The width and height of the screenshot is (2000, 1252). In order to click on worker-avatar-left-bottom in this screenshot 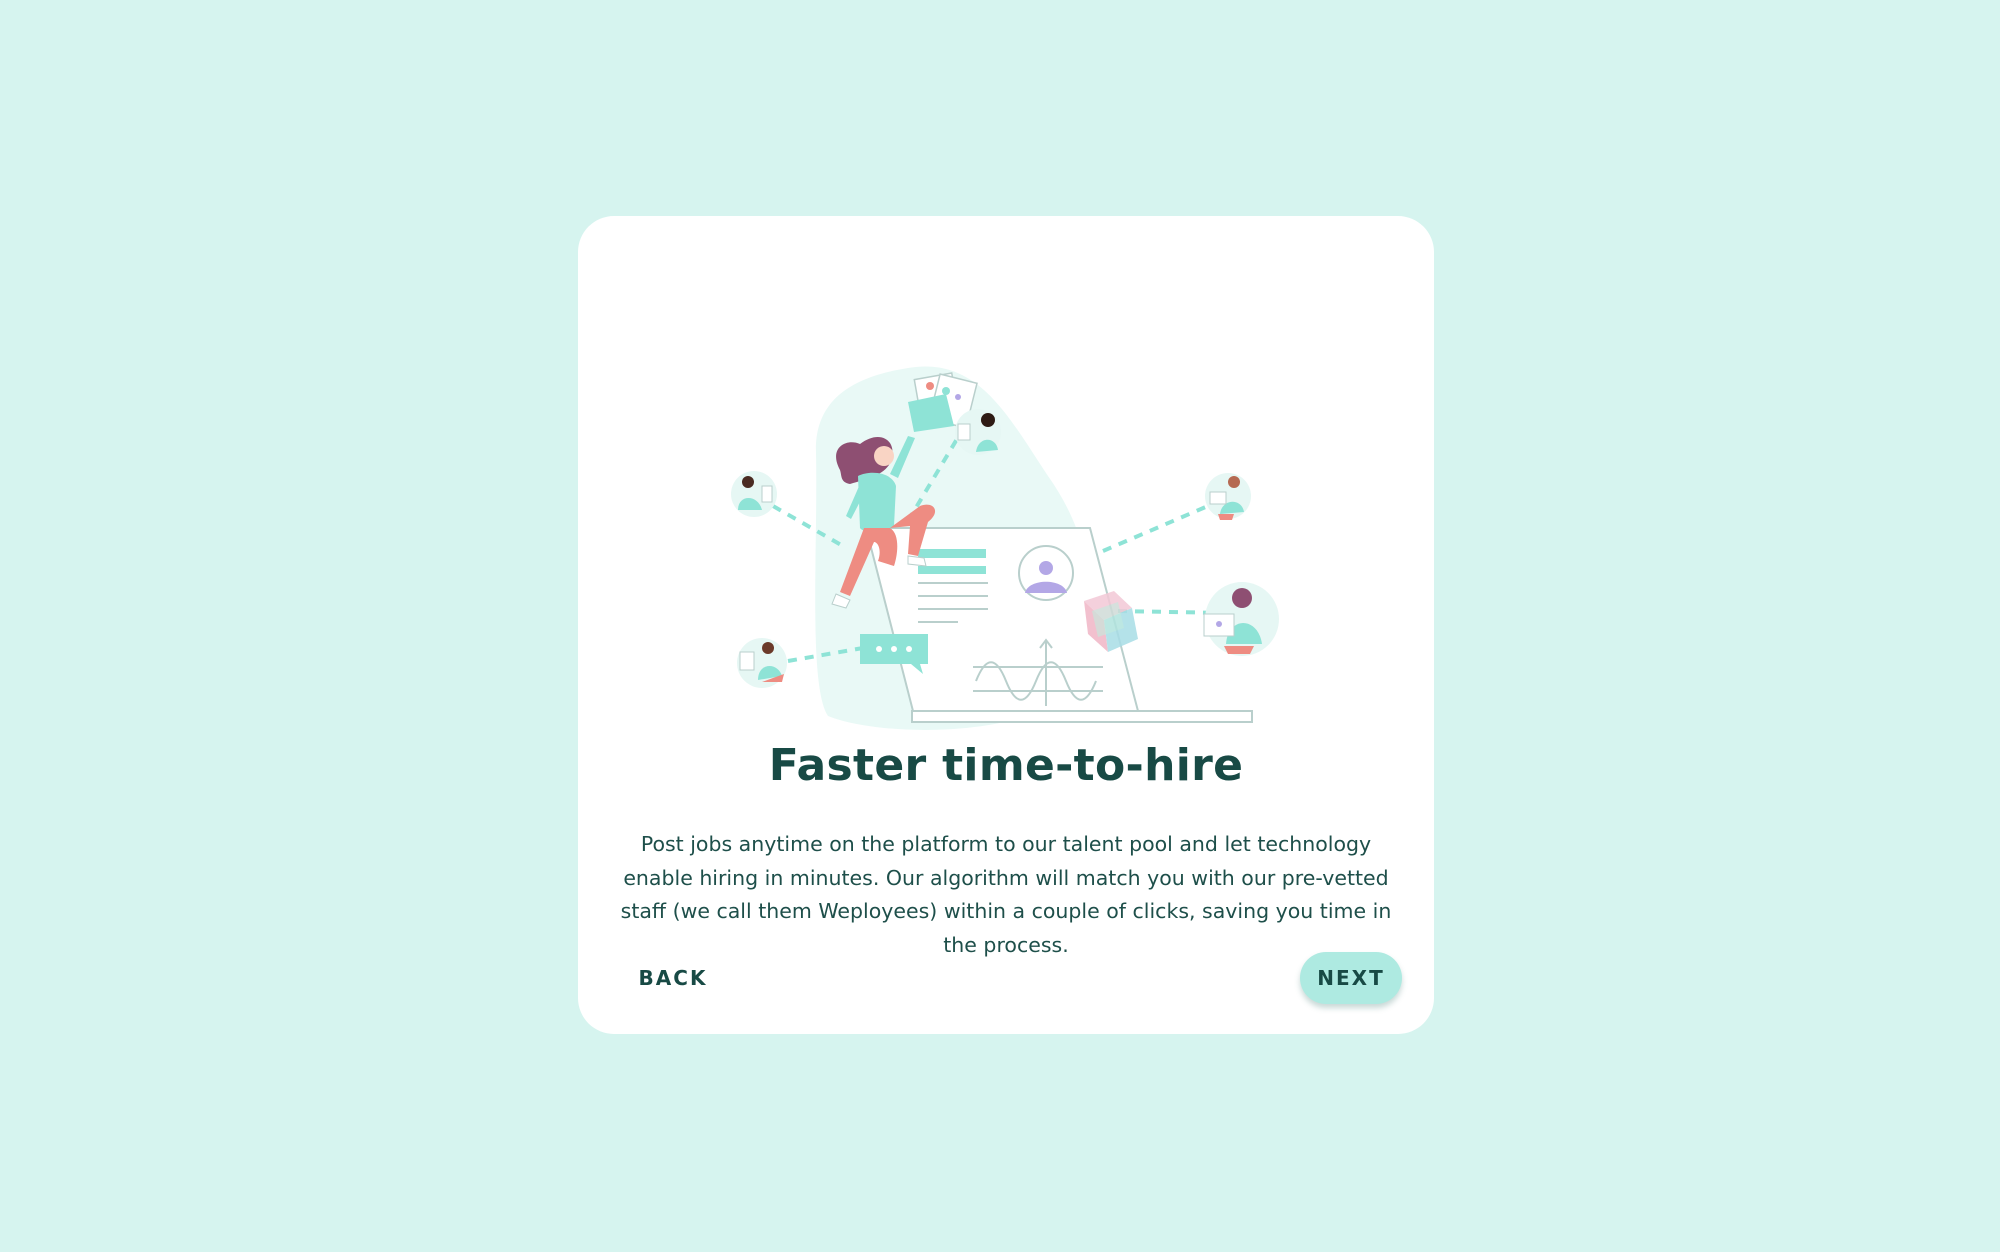, I will do `click(762, 663)`.